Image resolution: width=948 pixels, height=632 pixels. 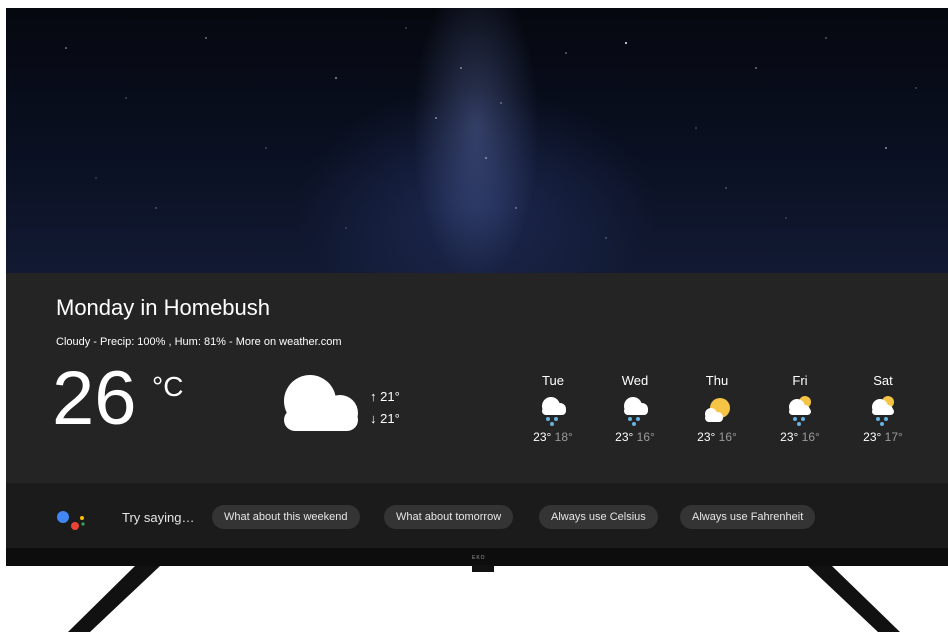 I want to click on forecast-temps: 23° 18°, so click(x=553, y=437).